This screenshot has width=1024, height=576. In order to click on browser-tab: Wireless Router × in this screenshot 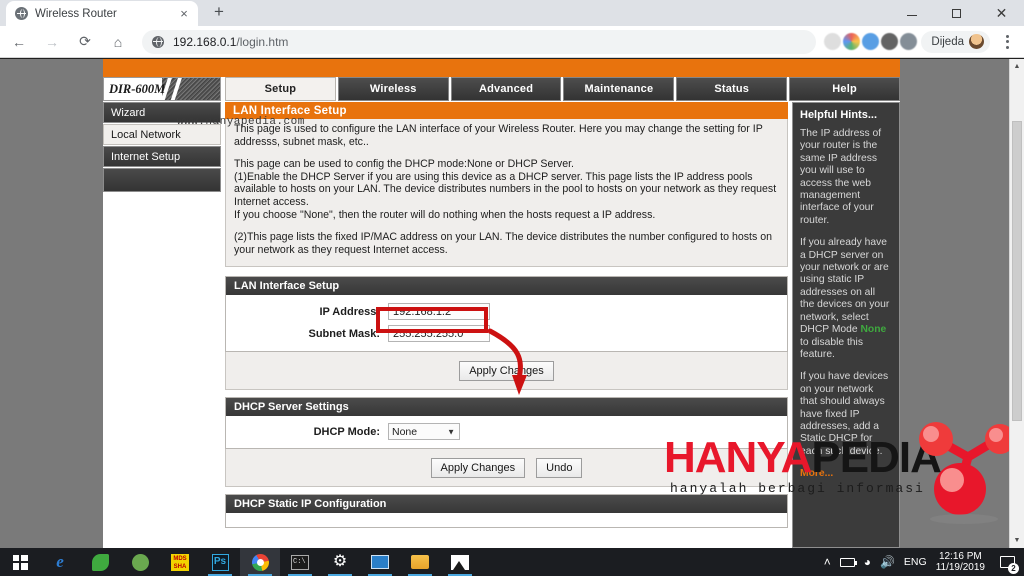, I will do `click(102, 13)`.